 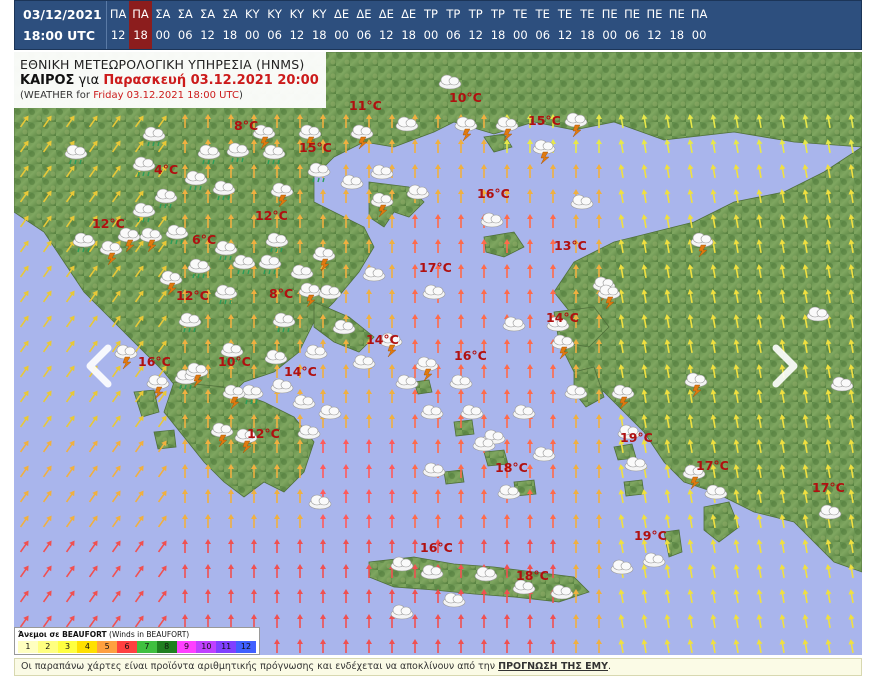 What do you see at coordinates (162, 64) in the screenshot?
I see `agency-name: ΕΘΝΙΚΗ ΜΕΤΕΩΡΟΛΟΓΙΚΗ ΥΠΗΡΕΣΙΑ (HNMS)` at bounding box center [162, 64].